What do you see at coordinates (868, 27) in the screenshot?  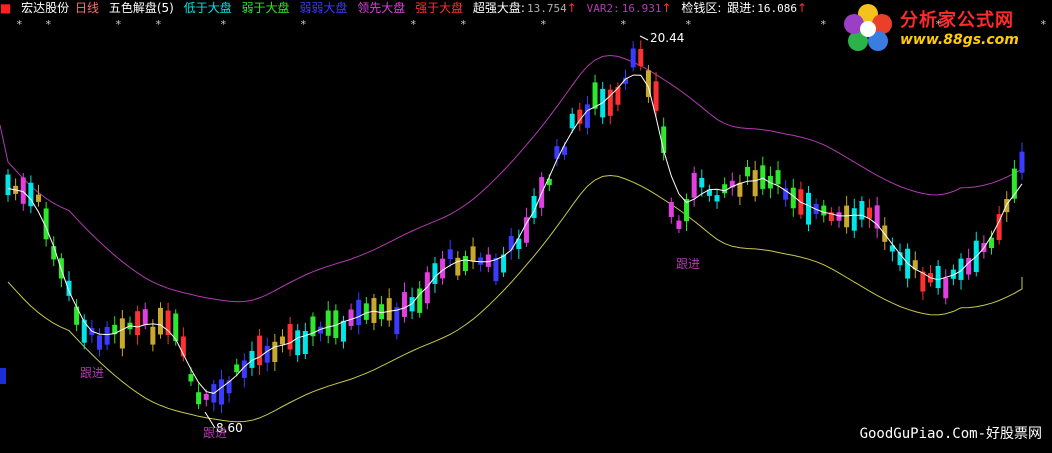 I see `flower-logo-icon` at bounding box center [868, 27].